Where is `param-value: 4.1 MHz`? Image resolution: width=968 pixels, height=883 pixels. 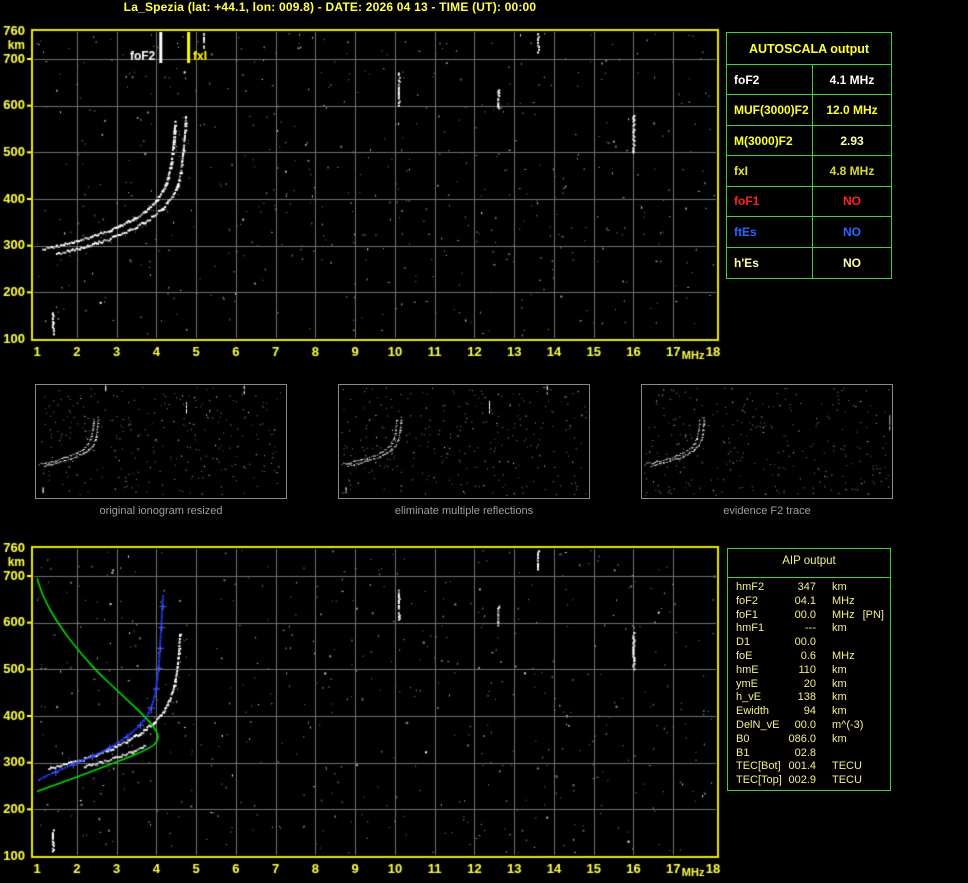
param-value: 4.1 MHz is located at coordinates (852, 79).